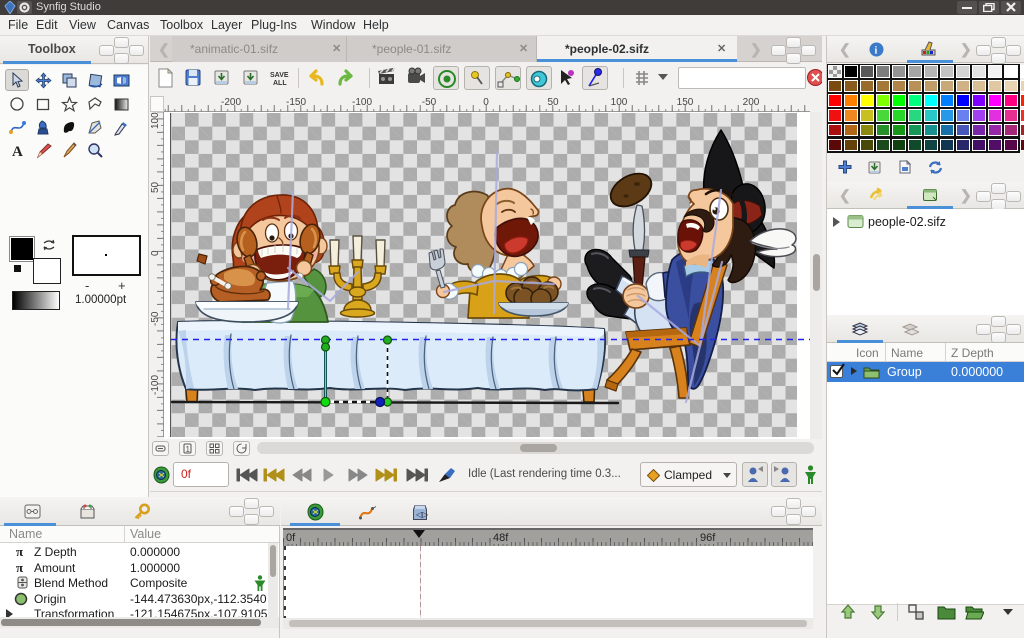 This screenshot has height=638, width=1024. I want to click on svg-text: i, so click(876, 51).